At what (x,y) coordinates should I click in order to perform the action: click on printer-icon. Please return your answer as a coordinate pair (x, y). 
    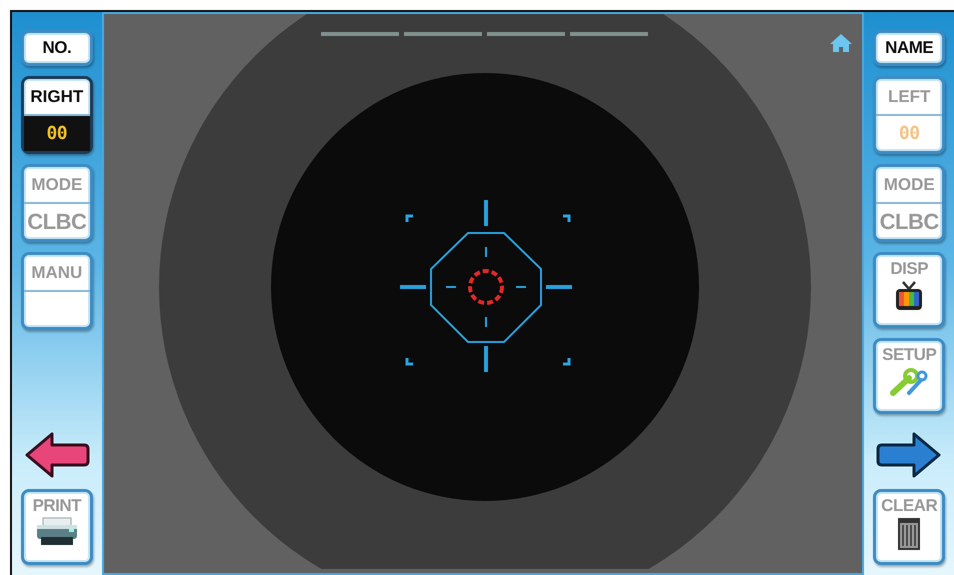
    Looking at the image, I should click on (56, 532).